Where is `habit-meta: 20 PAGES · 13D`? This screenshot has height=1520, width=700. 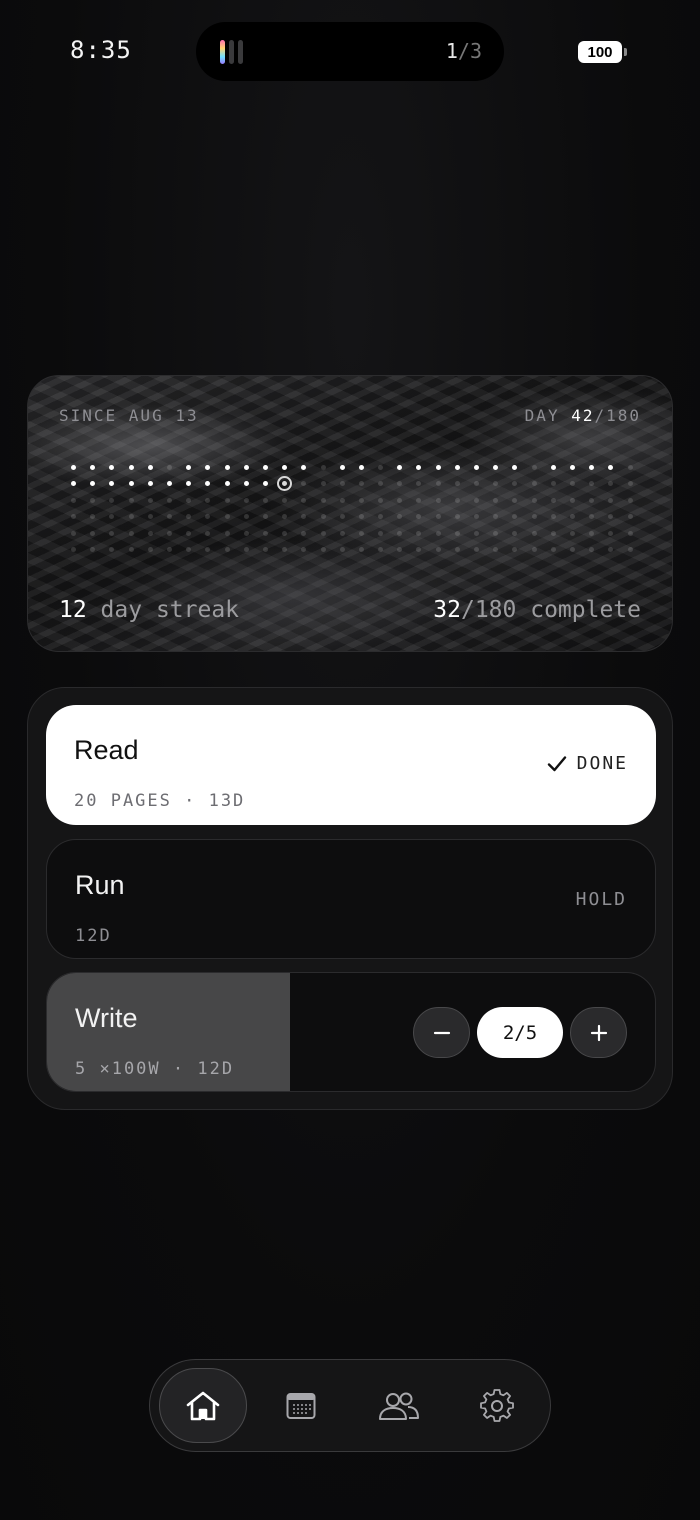 habit-meta: 20 PAGES · 13D is located at coordinates (160, 801).